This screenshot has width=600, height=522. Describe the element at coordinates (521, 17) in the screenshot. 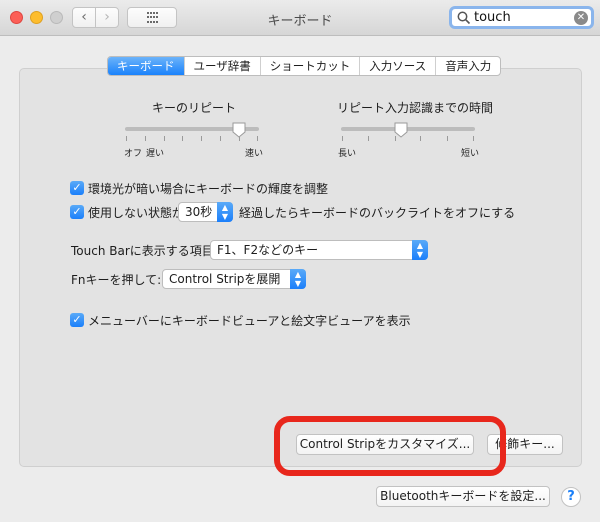

I see `search-field: touch ✕` at that location.